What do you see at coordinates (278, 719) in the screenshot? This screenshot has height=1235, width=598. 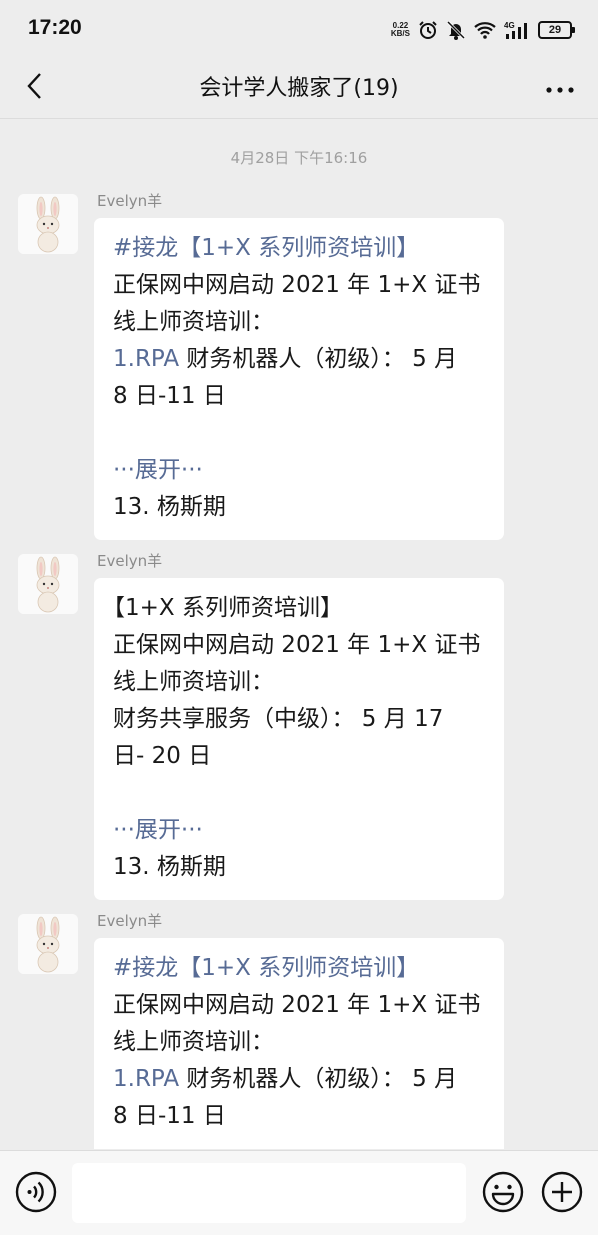 I see `message-line: 财务共享服务（中级）： 5 月 17` at bounding box center [278, 719].